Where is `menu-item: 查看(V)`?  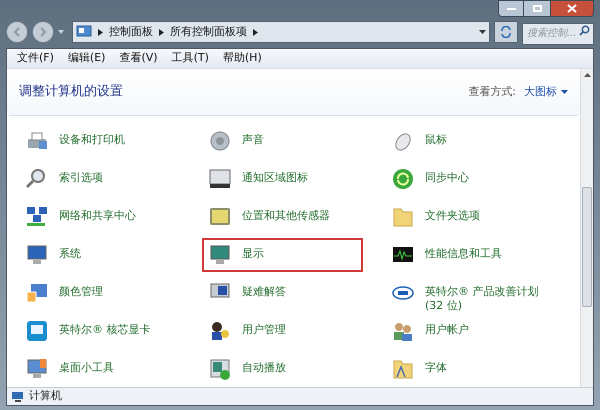 menu-item: 查看(V) is located at coordinates (138, 58).